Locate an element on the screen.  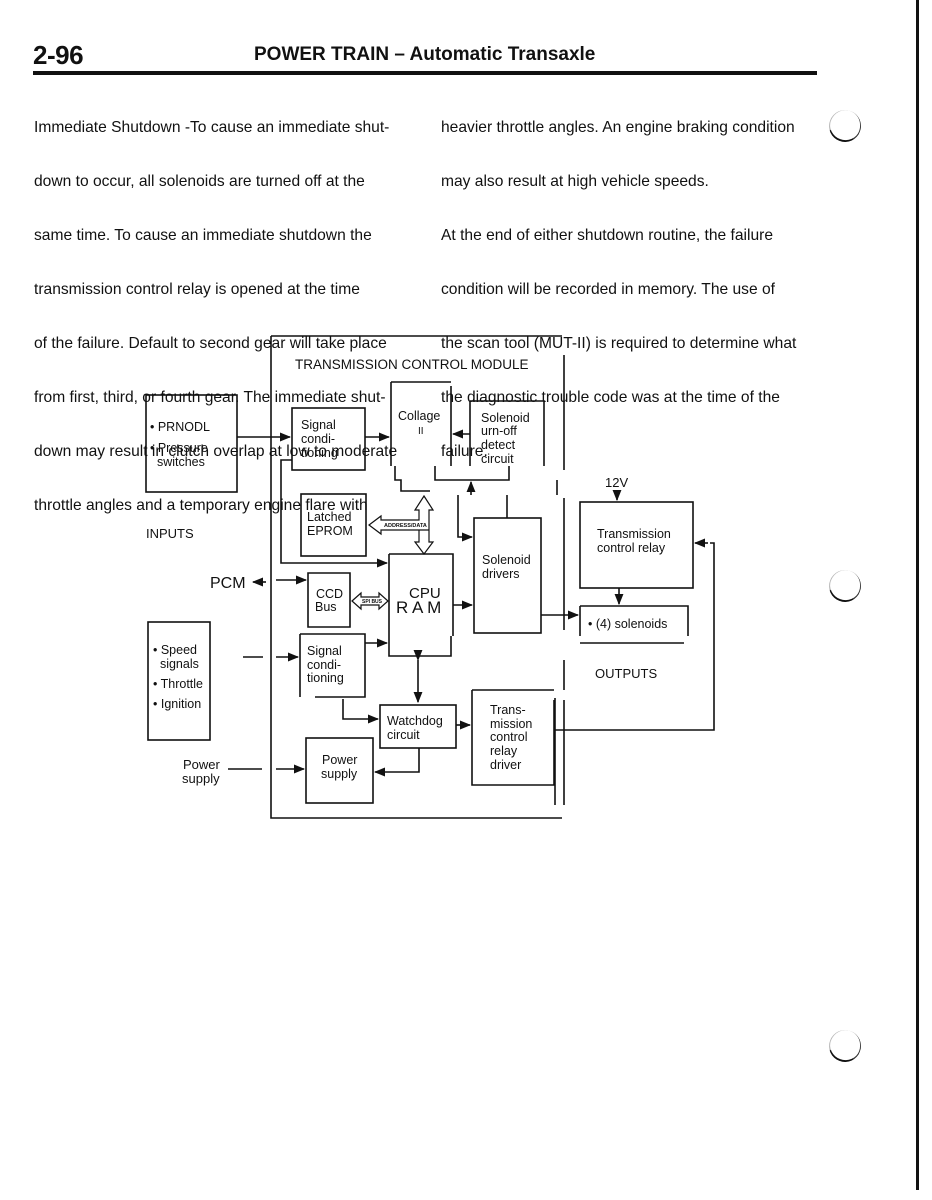
input-signals: signals is located at coordinates (176, 664).